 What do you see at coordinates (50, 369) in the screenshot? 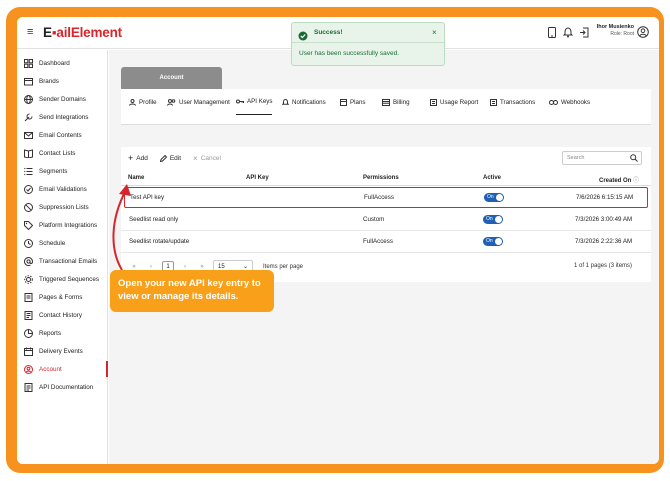
I see `sidebar-item-label: Account` at bounding box center [50, 369].